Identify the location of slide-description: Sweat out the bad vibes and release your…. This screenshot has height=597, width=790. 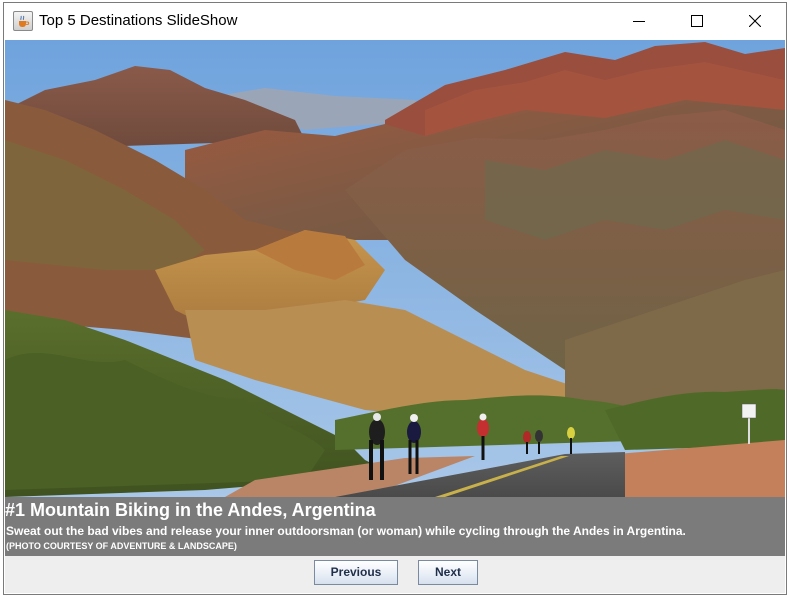
(346, 531).